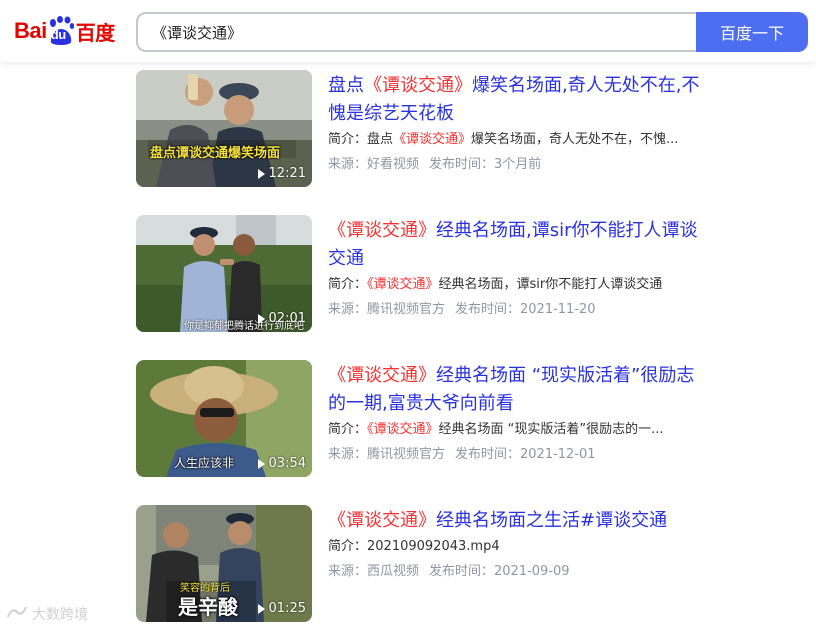  I want to click on result-title: 《谭谈交通》经典名场面 “现实版活着”很励志的一期,富贵大爷向前看, so click(520, 390).